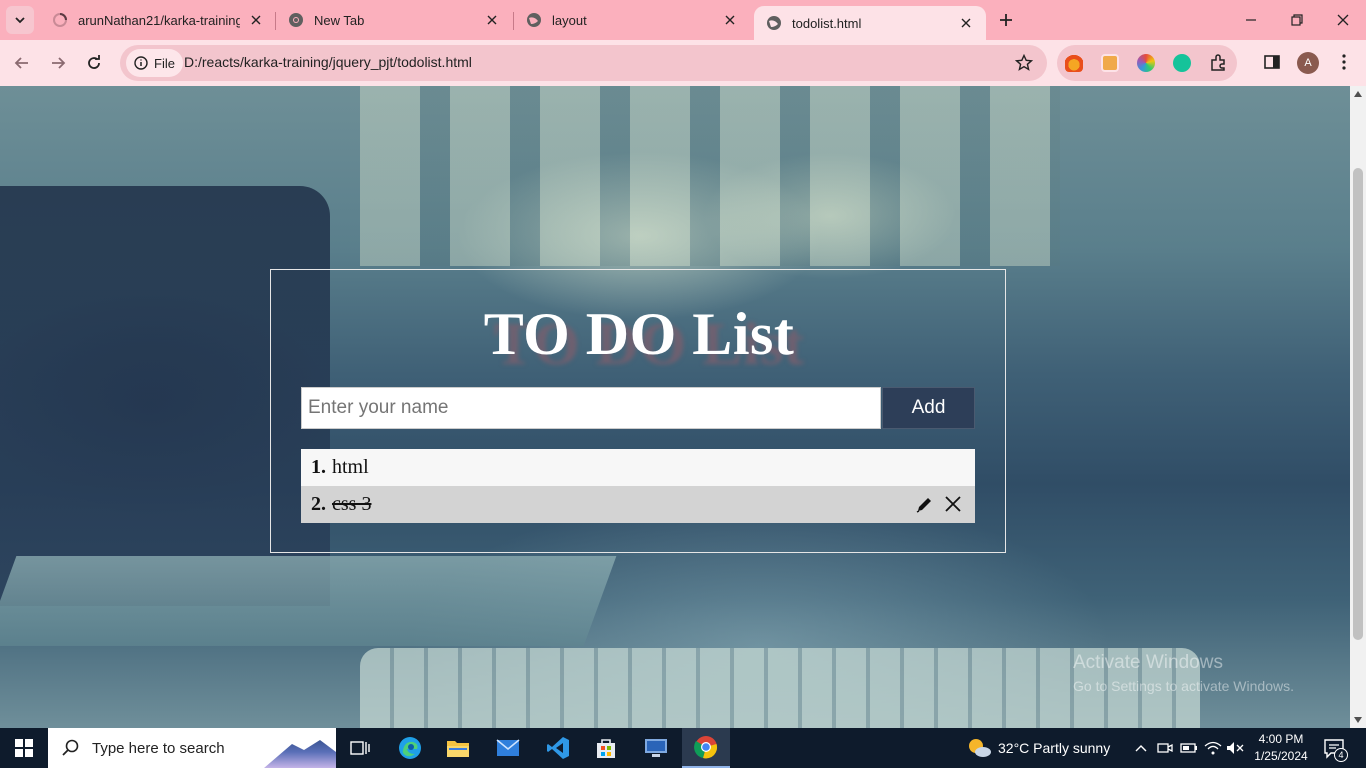 The image size is (1366, 768). What do you see at coordinates (350, 467) in the screenshot?
I see `item-text: html` at bounding box center [350, 467].